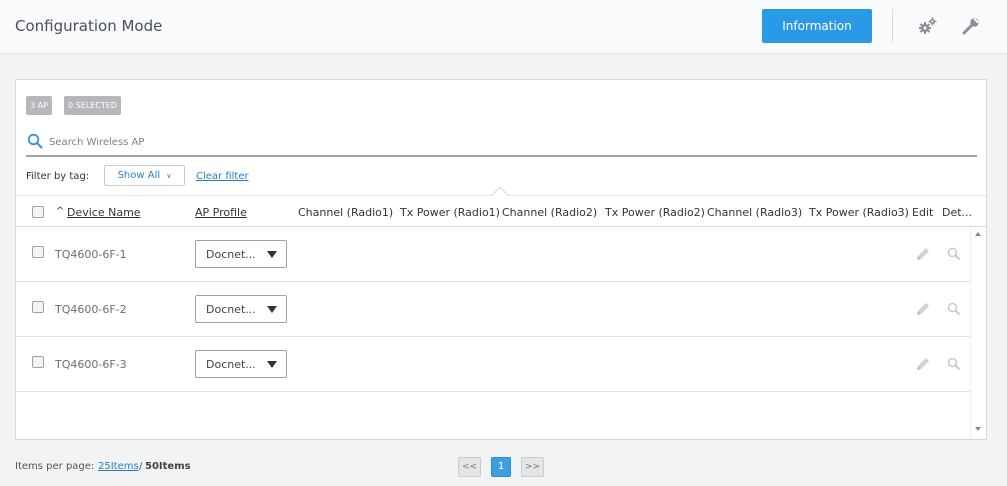 The height and width of the screenshot is (486, 1007). What do you see at coordinates (469, 467) in the screenshot?
I see `prev-page-button: <<` at bounding box center [469, 467].